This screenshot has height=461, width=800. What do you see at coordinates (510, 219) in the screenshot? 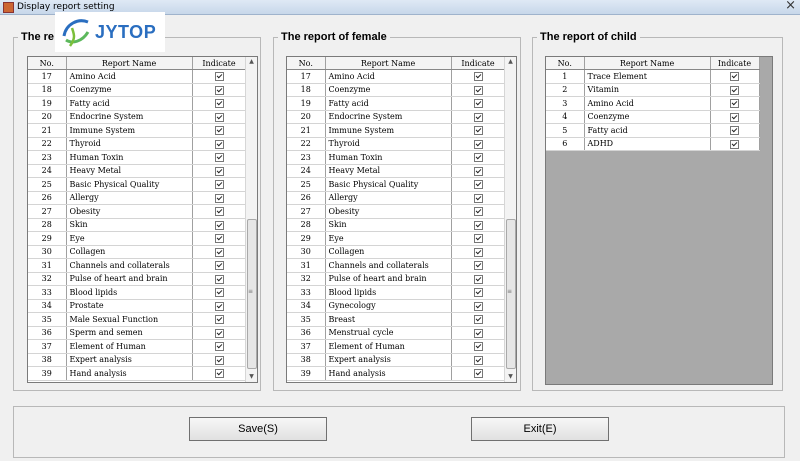
I see `female-scrollbar: ▲ ≡ ▼` at bounding box center [510, 219].